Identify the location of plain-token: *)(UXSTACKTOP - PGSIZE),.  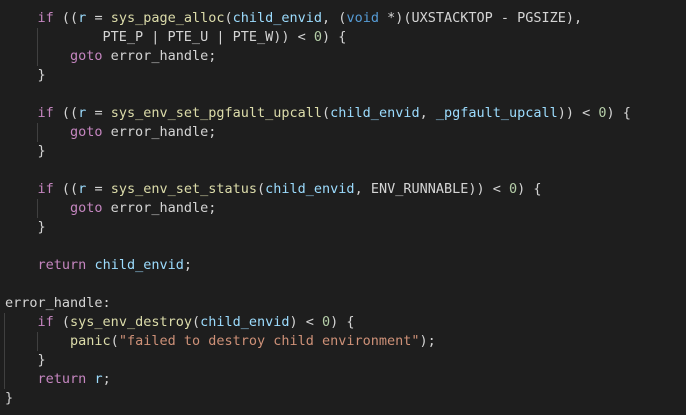
(480, 18).